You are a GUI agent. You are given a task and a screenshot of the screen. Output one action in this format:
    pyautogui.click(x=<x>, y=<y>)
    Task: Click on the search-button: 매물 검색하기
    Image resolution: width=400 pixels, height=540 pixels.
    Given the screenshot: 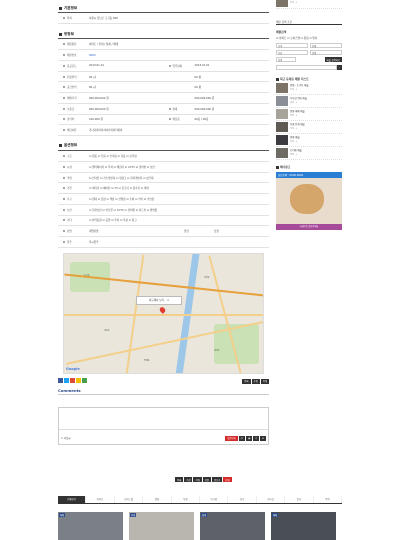 What is the action you would take?
    pyautogui.click(x=333, y=59)
    